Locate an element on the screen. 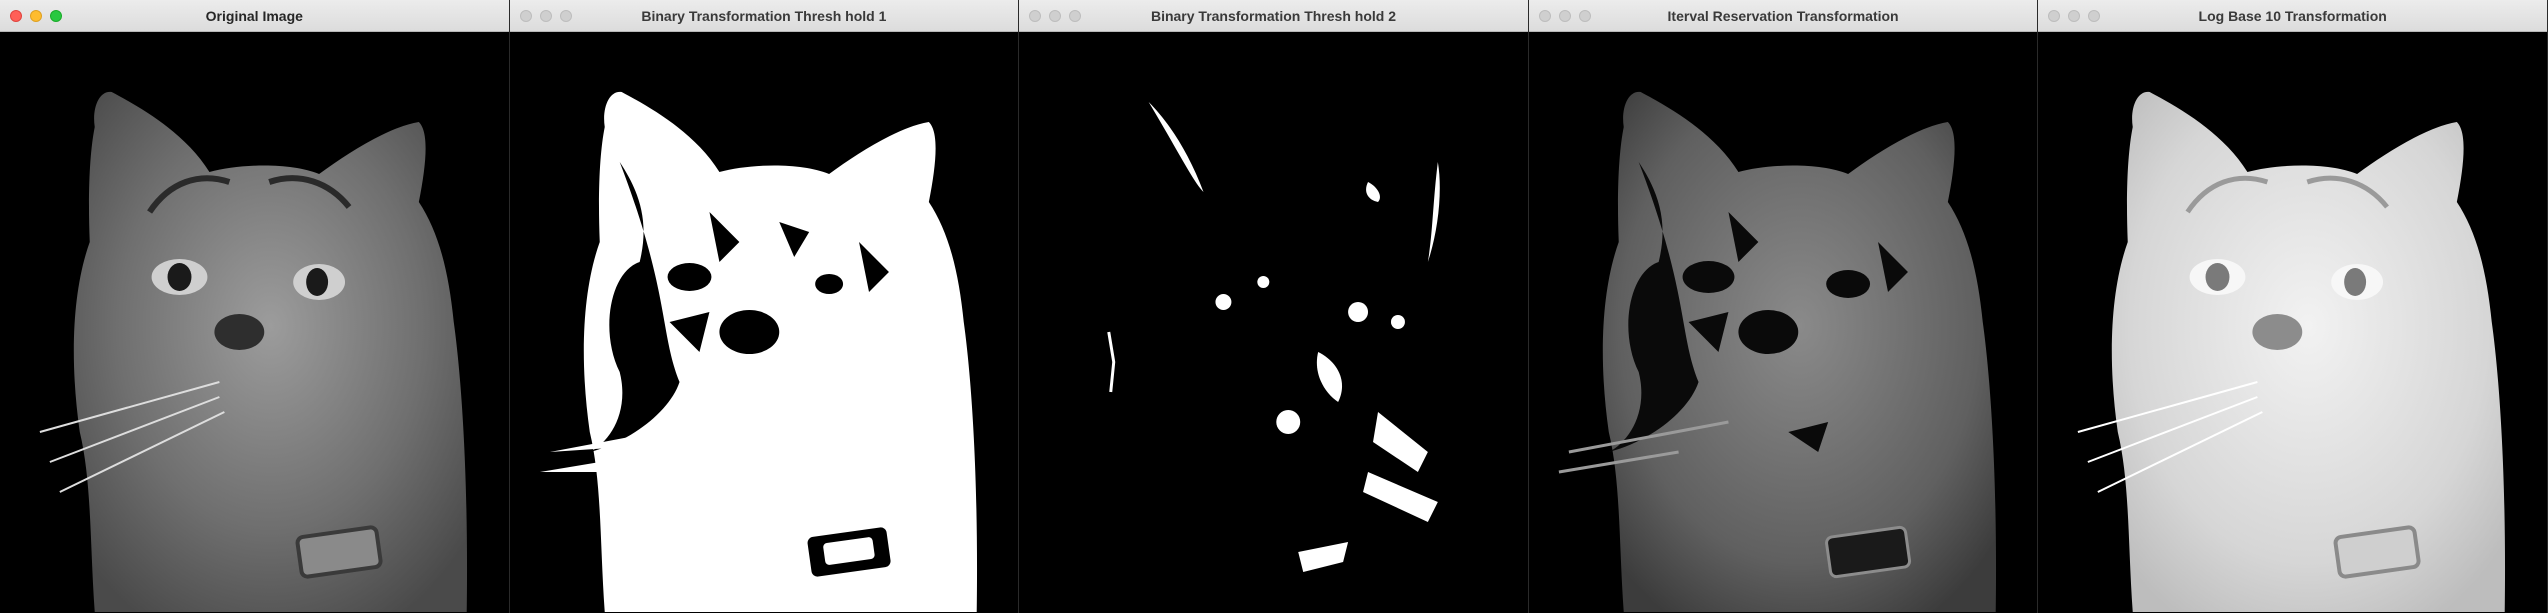 This screenshot has height=613, width=2548. titlebar: Iterval Reservation Transformation is located at coordinates (1783, 16).